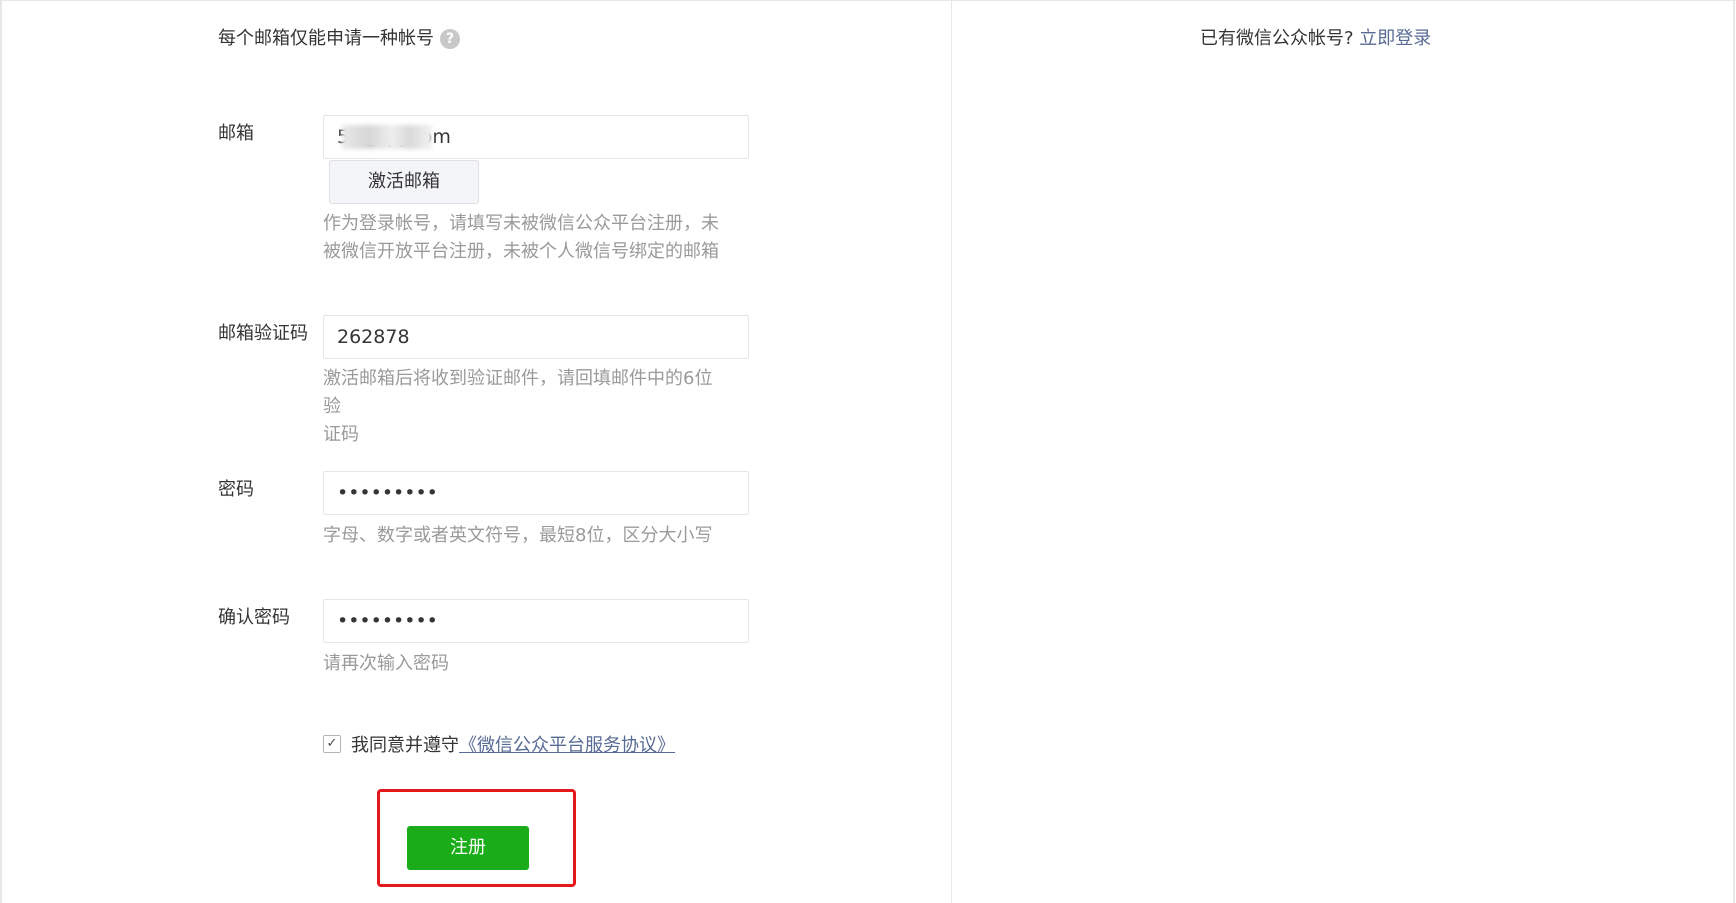  What do you see at coordinates (254, 617) in the screenshot?
I see `confirm-password-label: 确认密码` at bounding box center [254, 617].